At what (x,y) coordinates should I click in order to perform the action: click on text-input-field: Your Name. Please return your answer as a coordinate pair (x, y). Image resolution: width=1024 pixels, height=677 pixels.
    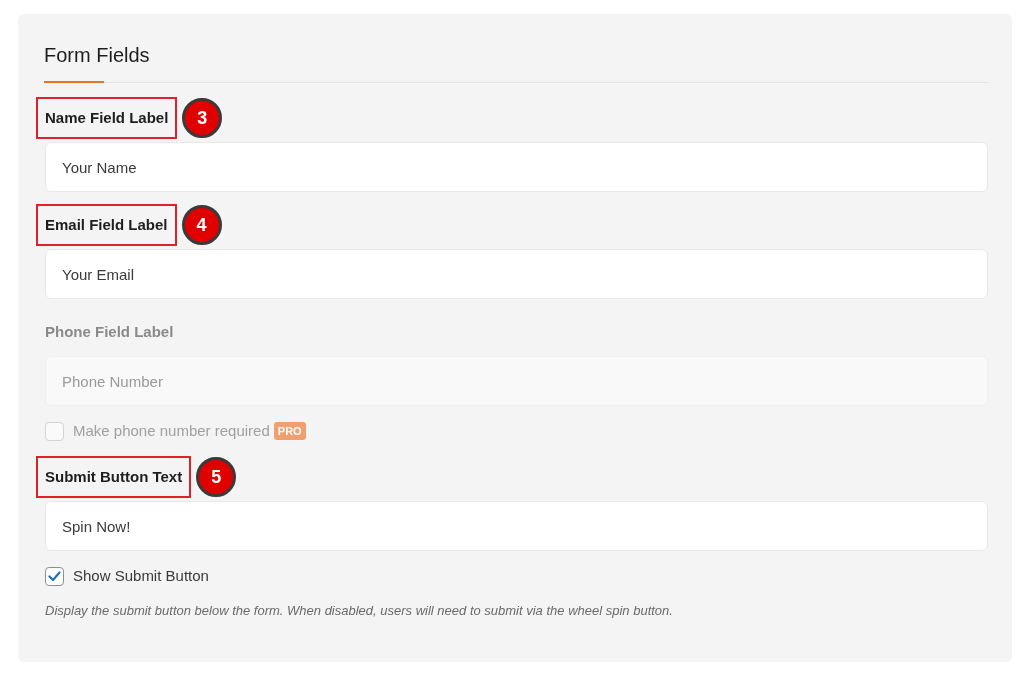
    Looking at the image, I should click on (516, 167).